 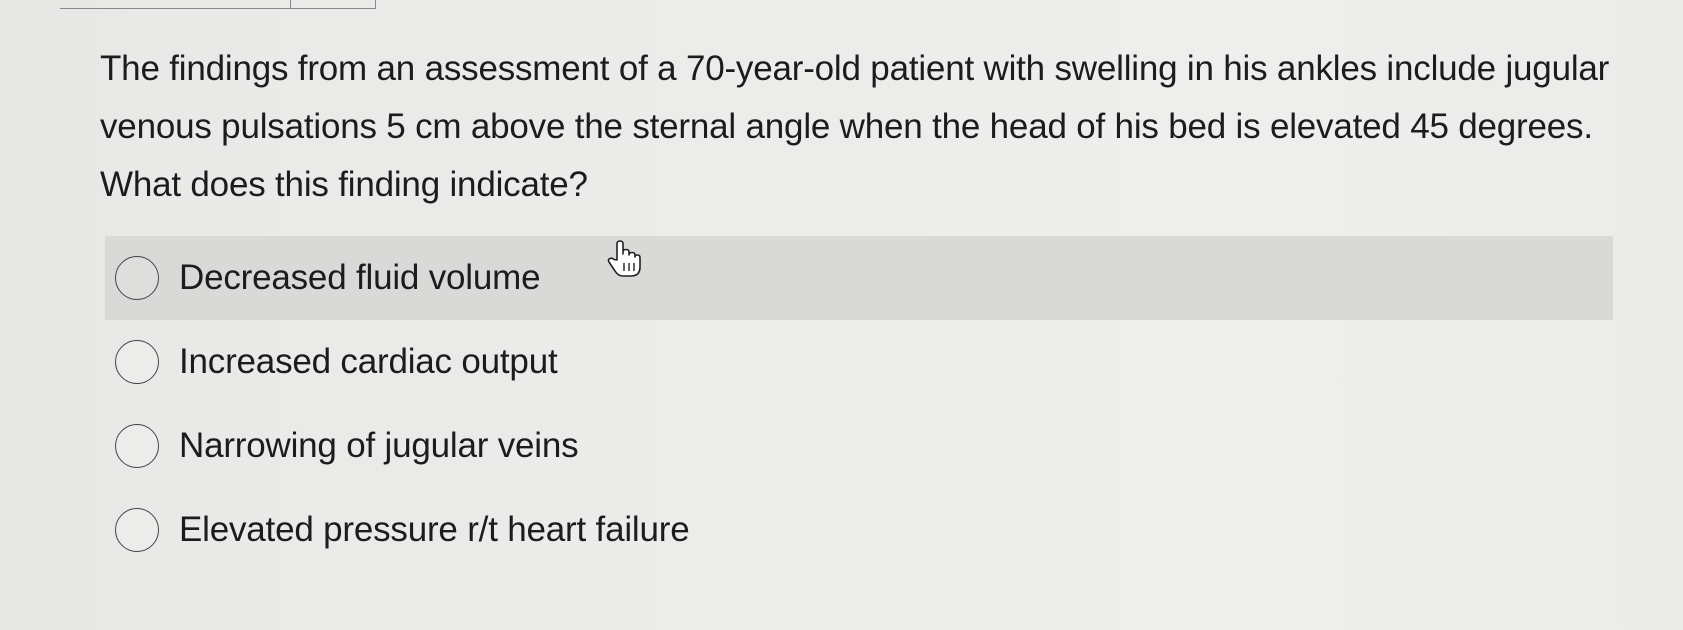 What do you see at coordinates (859, 278) in the screenshot?
I see `option-decreased-fluid-volume: Decreased fluid volume` at bounding box center [859, 278].